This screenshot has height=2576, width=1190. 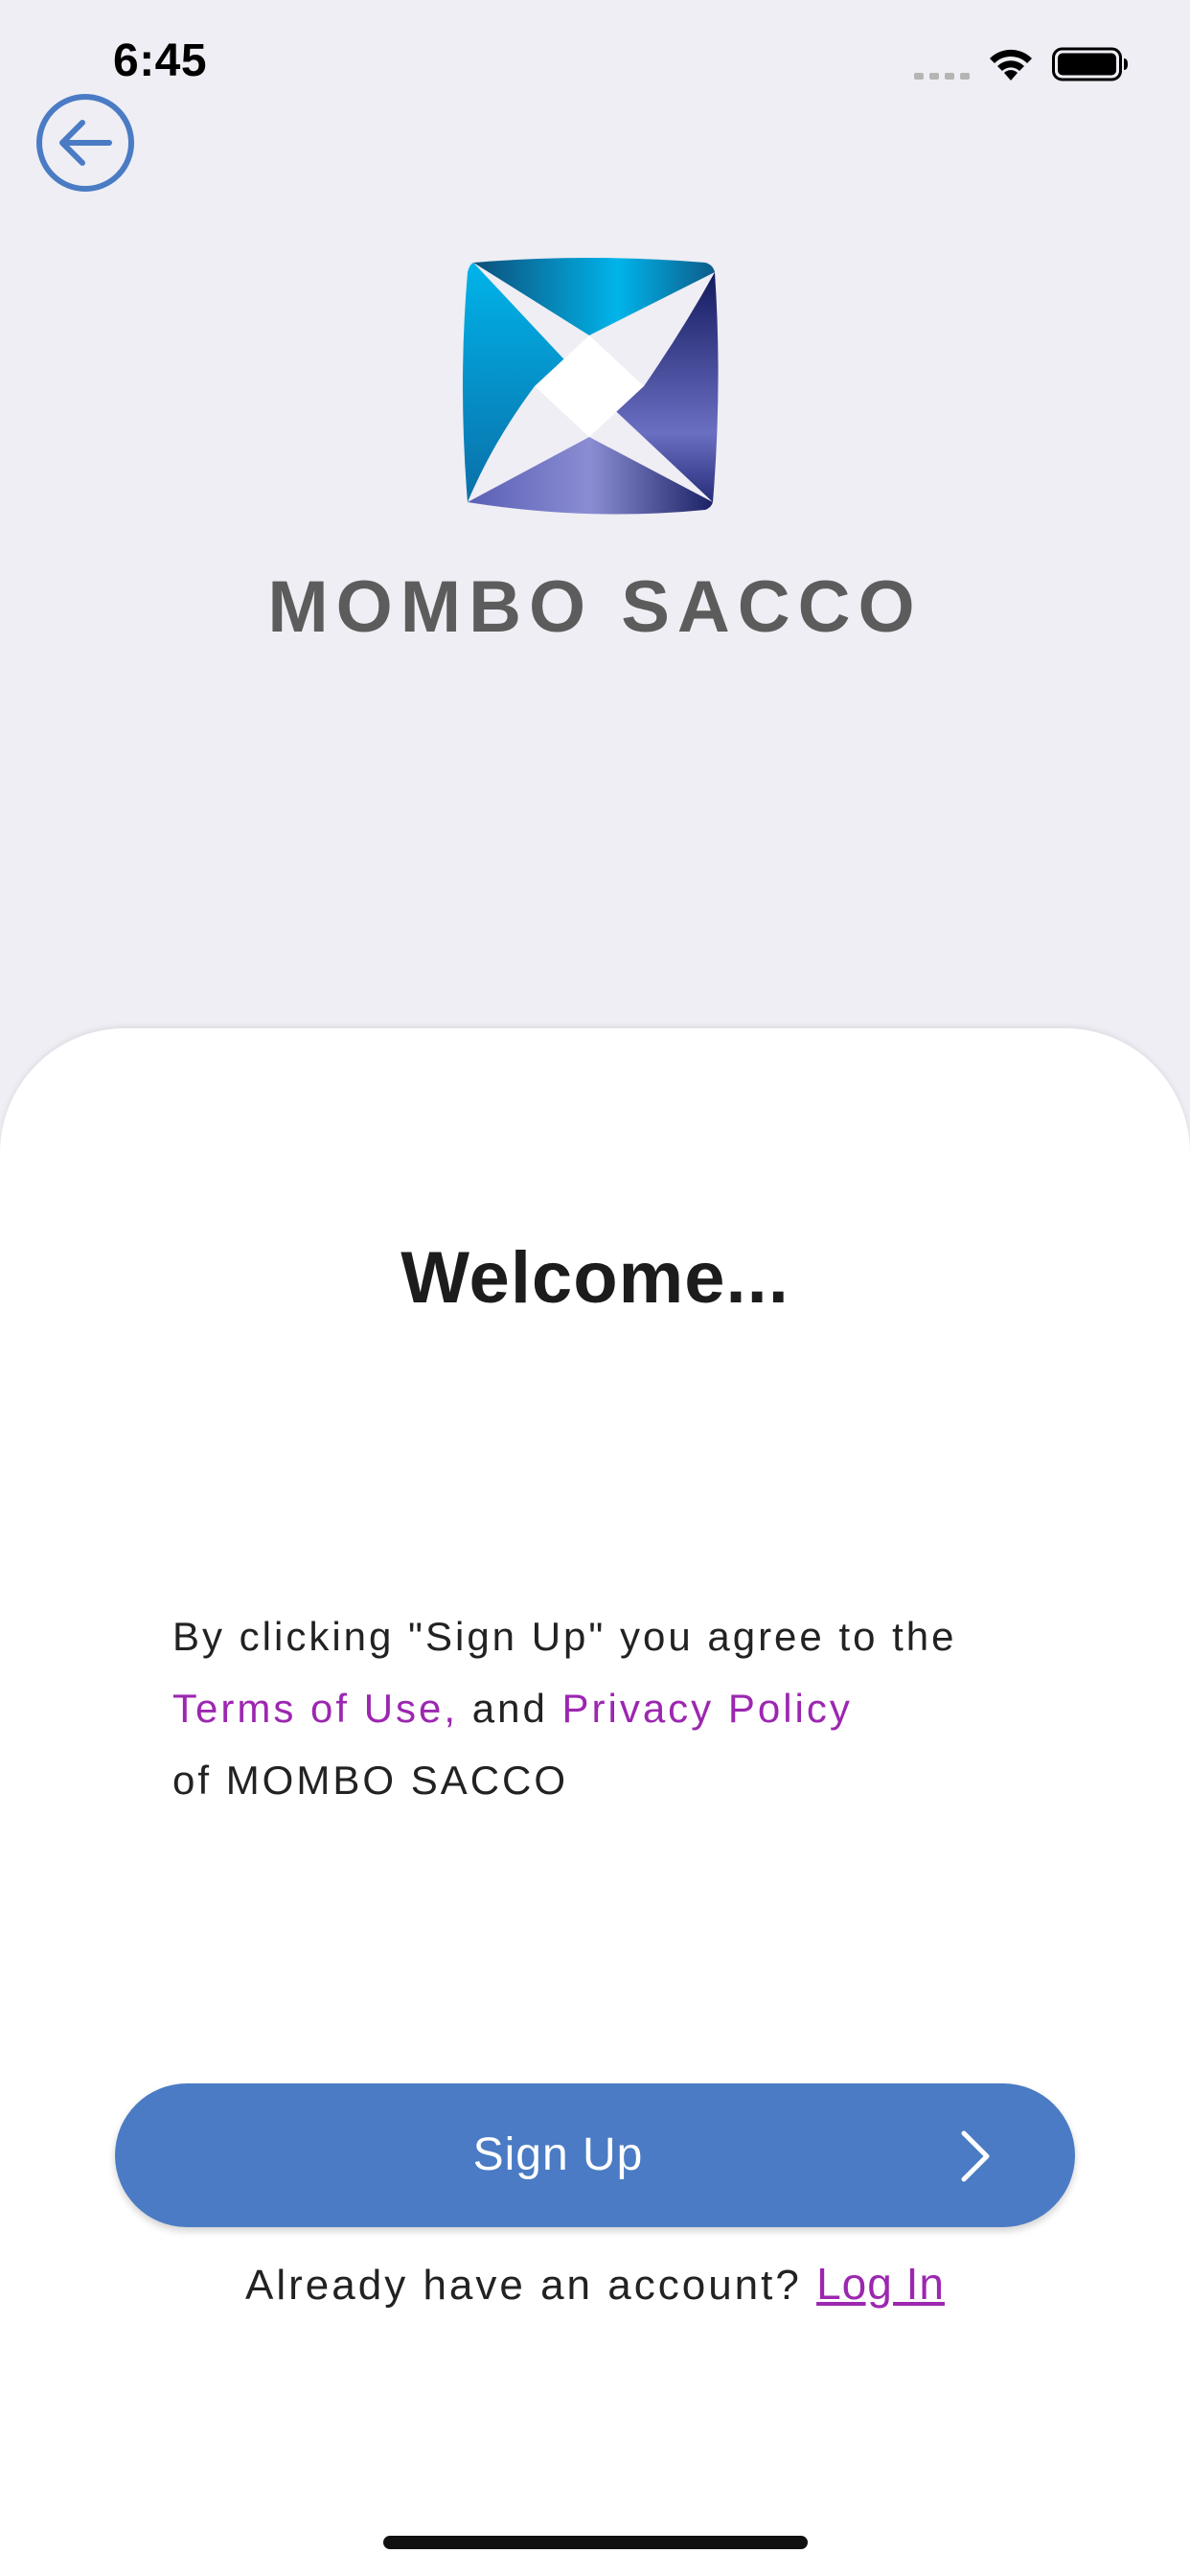 I want to click on chevron-right-icon, so click(x=976, y=2156).